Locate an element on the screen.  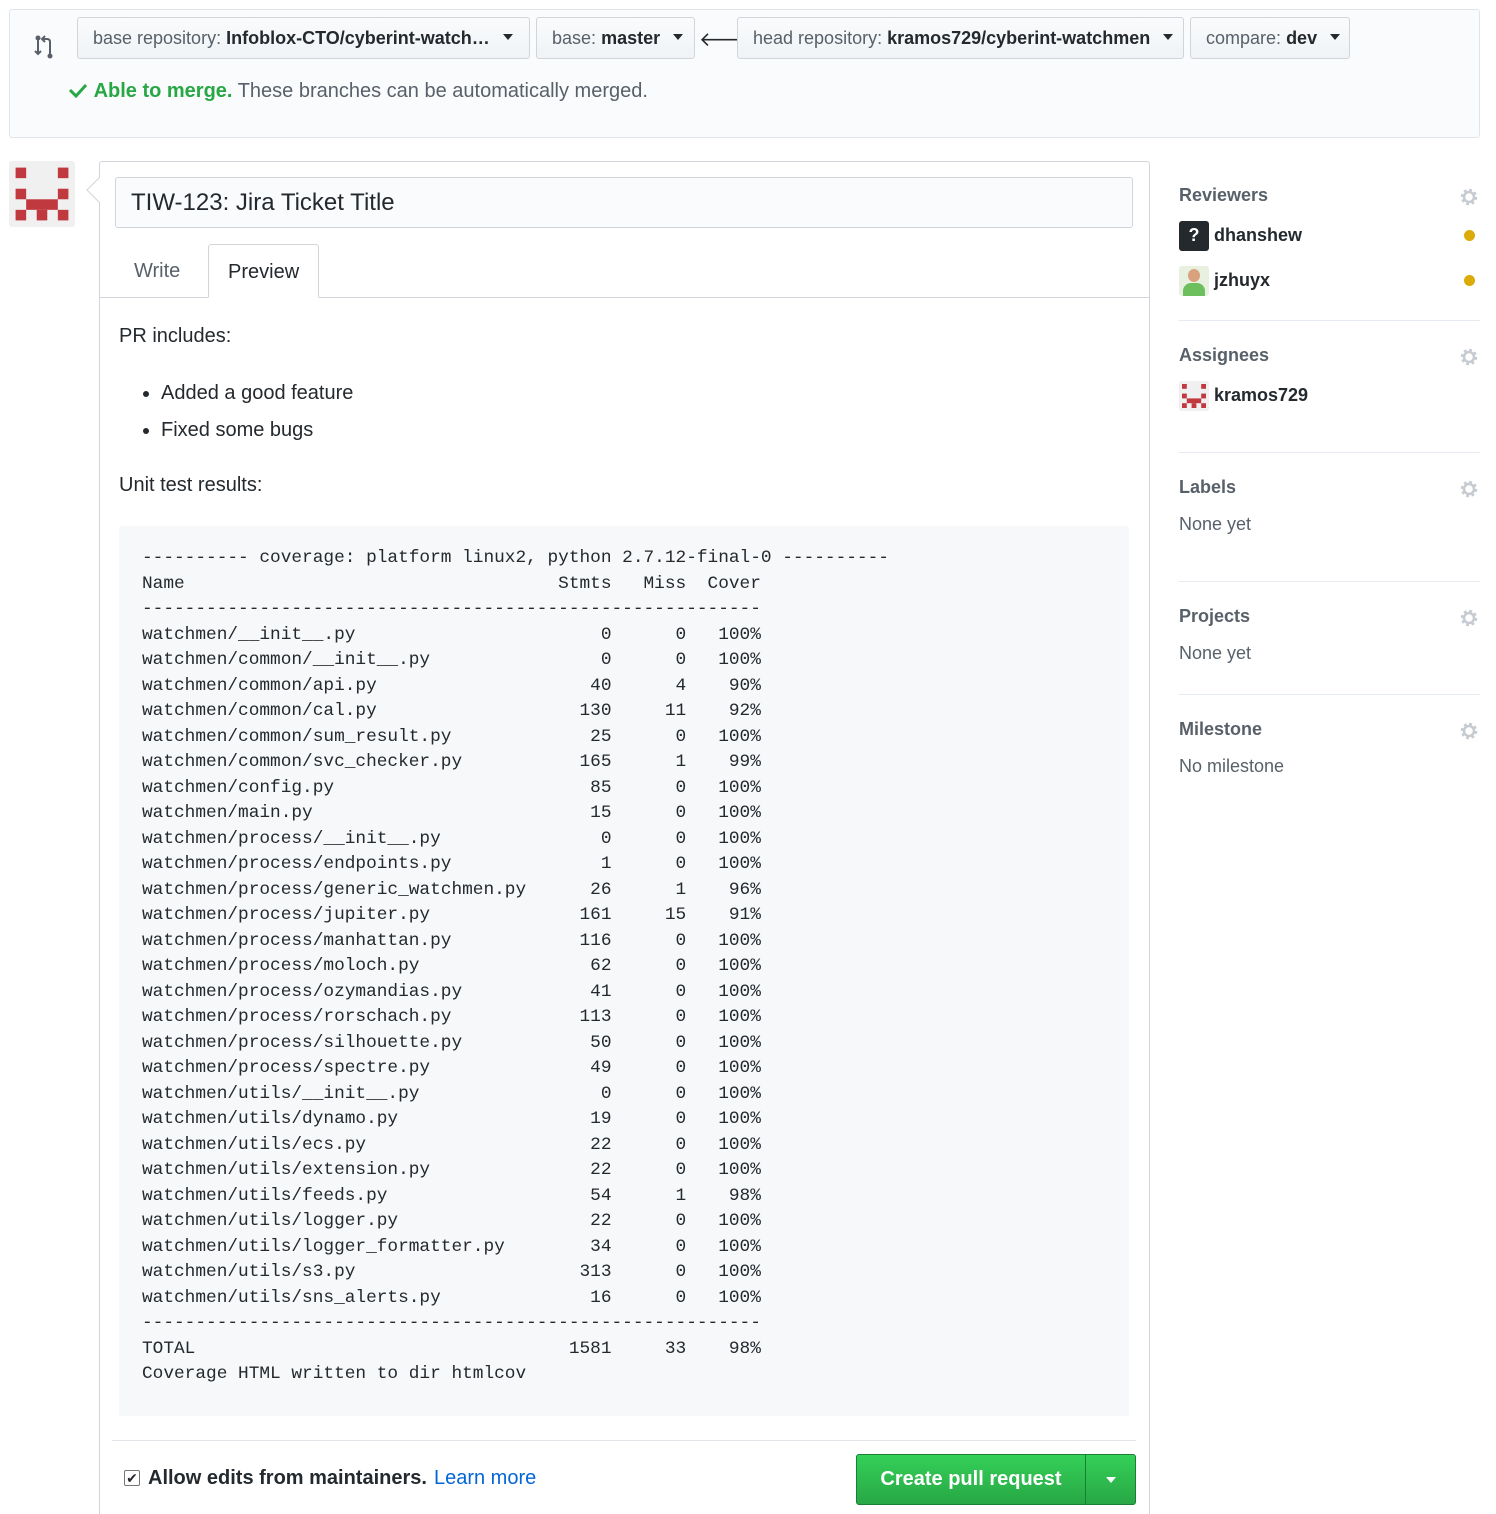
learn-more-link: Learn more is located at coordinates (485, 1478).